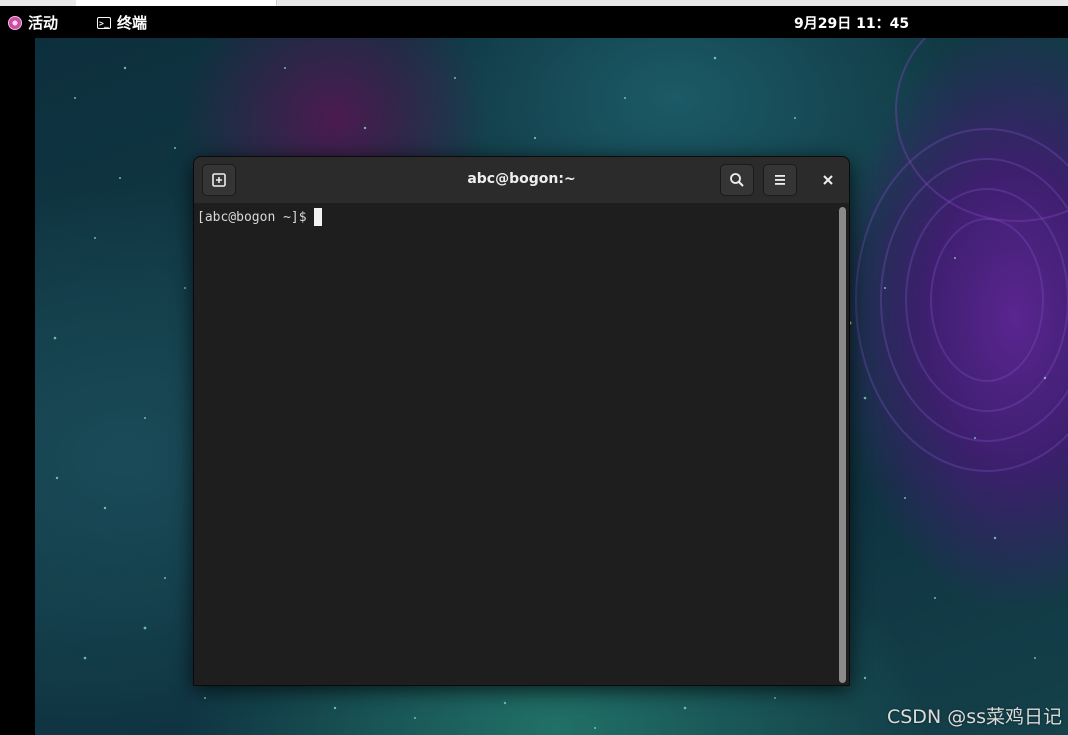 The image size is (1068, 735). I want to click on scrollbar, so click(843, 445).